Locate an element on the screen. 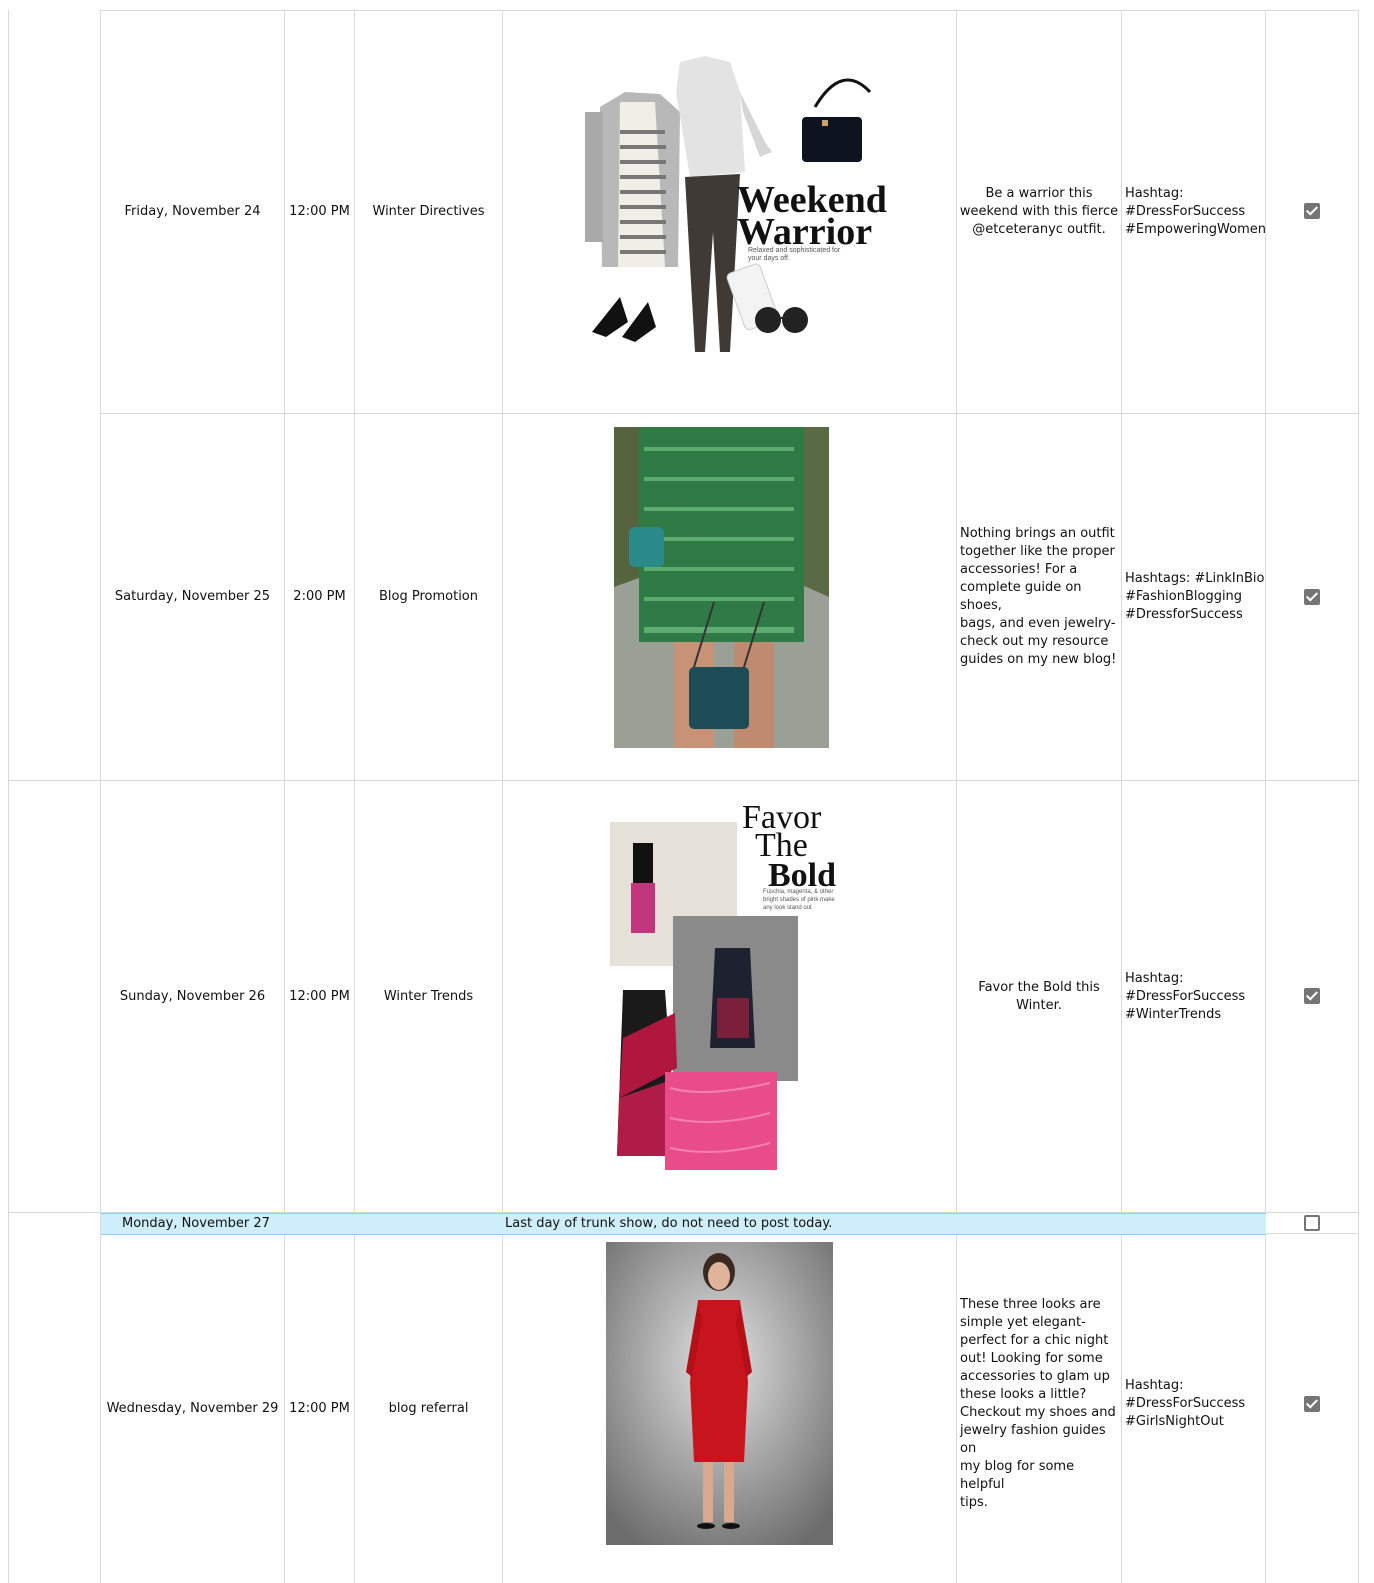 The image size is (1374, 1583). time-cell: 2:00 PM is located at coordinates (319, 597).